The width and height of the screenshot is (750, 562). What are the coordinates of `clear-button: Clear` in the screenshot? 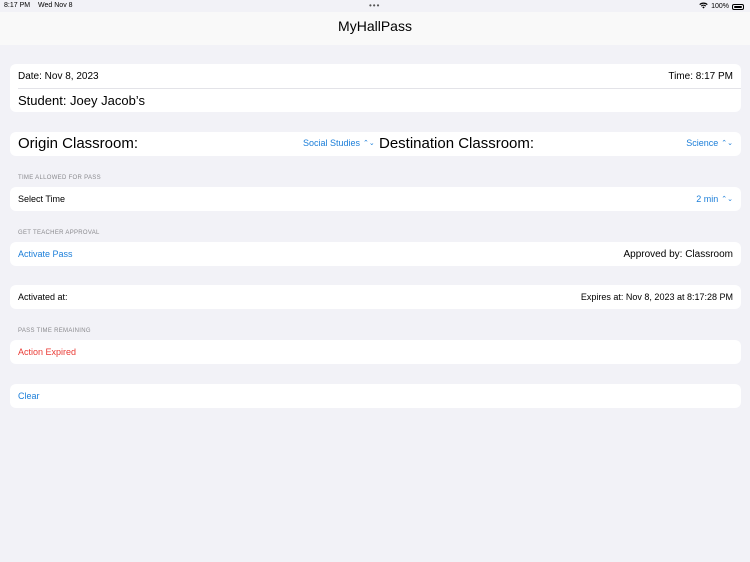 It's located at (29, 396).